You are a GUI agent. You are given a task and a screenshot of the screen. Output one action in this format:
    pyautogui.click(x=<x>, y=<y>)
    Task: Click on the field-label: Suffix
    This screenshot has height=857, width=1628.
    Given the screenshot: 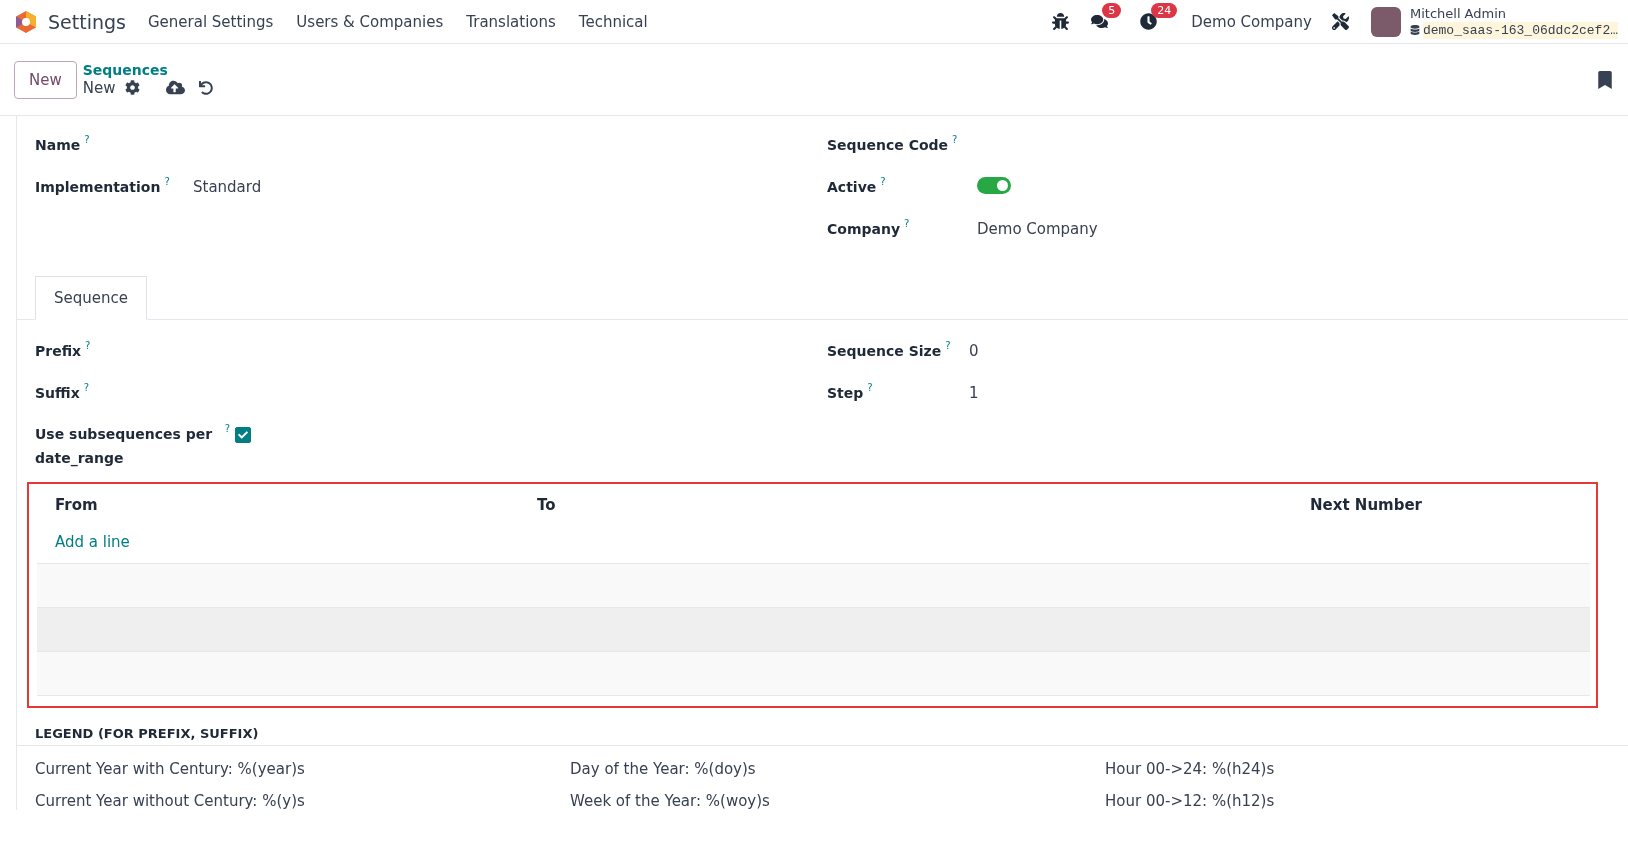 What is the action you would take?
    pyautogui.click(x=57, y=393)
    